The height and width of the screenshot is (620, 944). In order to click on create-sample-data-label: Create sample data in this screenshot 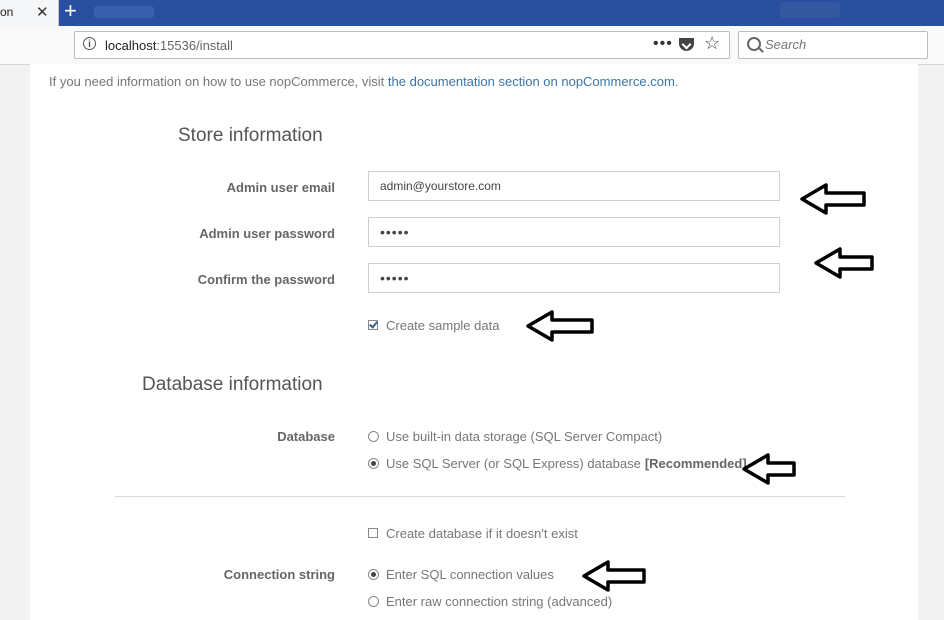, I will do `click(443, 325)`.